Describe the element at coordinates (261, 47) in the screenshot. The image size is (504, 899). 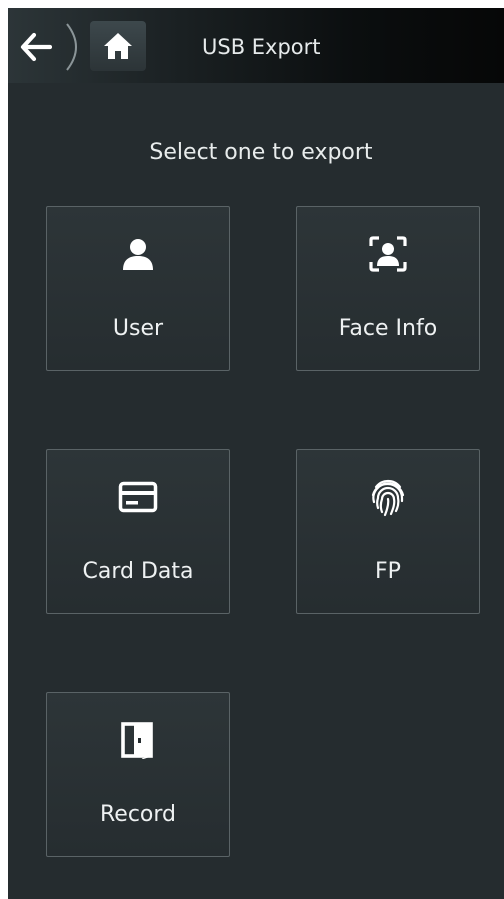
I see `page-title: USB Export` at that location.